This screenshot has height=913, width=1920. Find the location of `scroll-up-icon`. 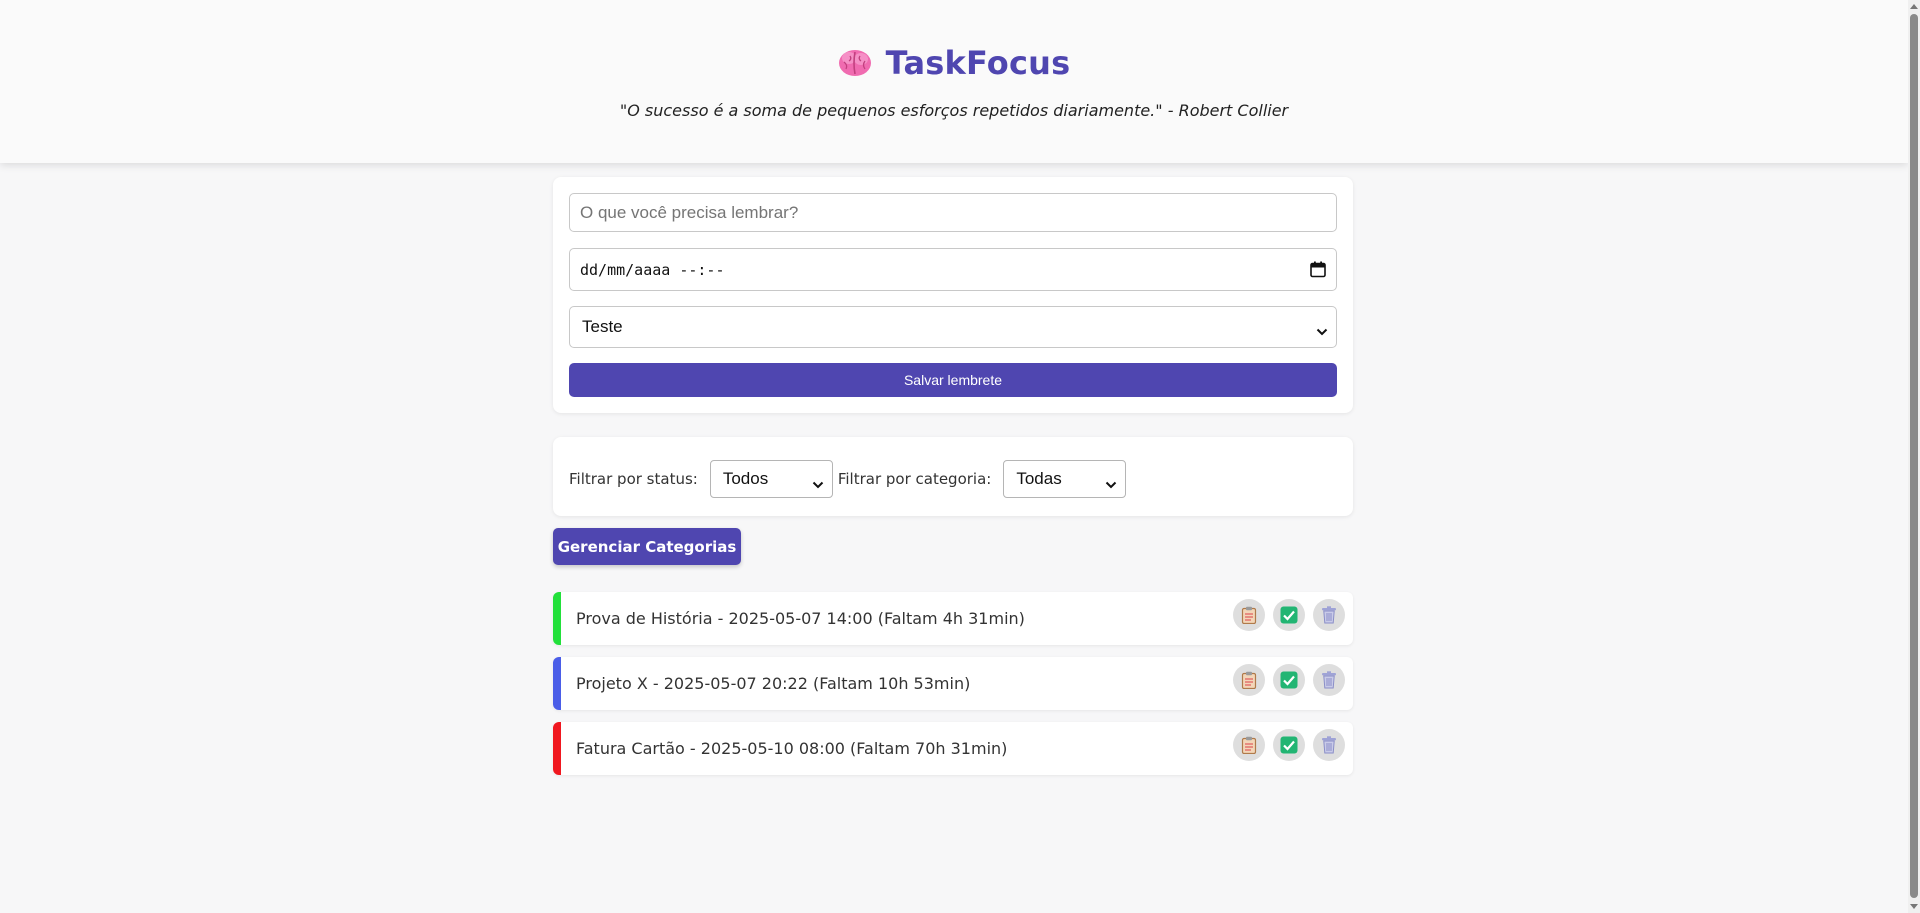

scroll-up-icon is located at coordinates (1914, 7).